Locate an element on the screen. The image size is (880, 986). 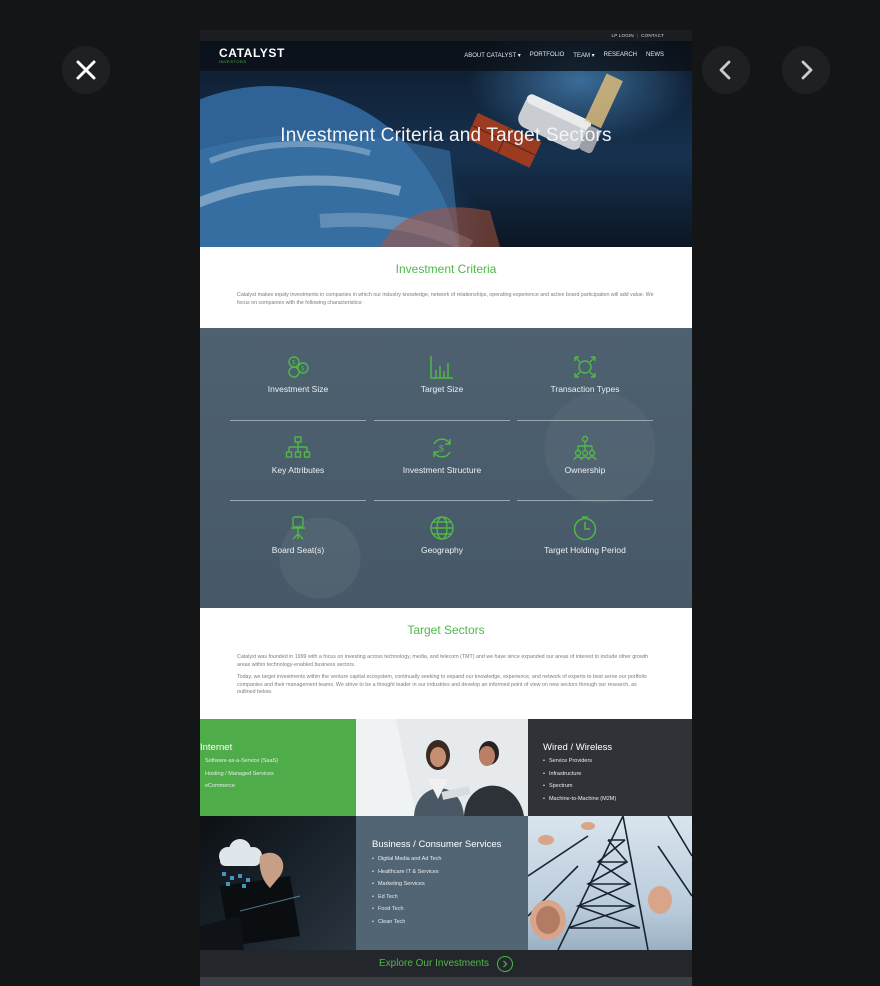
close-icon is located at coordinates (86, 70).